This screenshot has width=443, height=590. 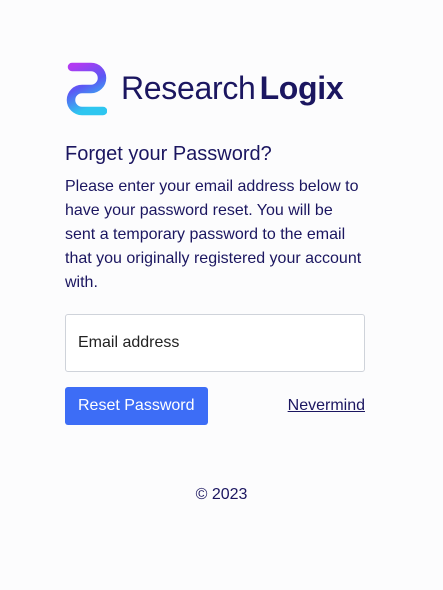 What do you see at coordinates (136, 406) in the screenshot?
I see `reset-password-button: Reset Password` at bounding box center [136, 406].